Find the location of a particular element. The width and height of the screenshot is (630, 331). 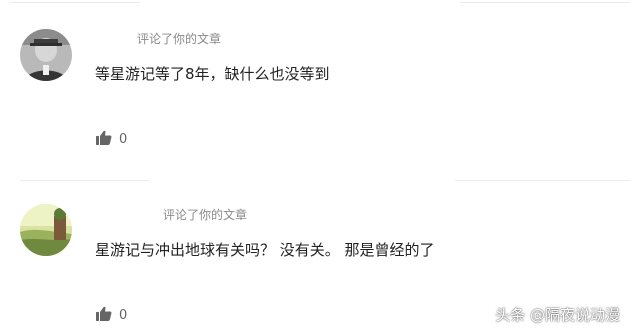

comment-text: 等星游记等了8年，缺什么也没等到 is located at coordinates (212, 74).